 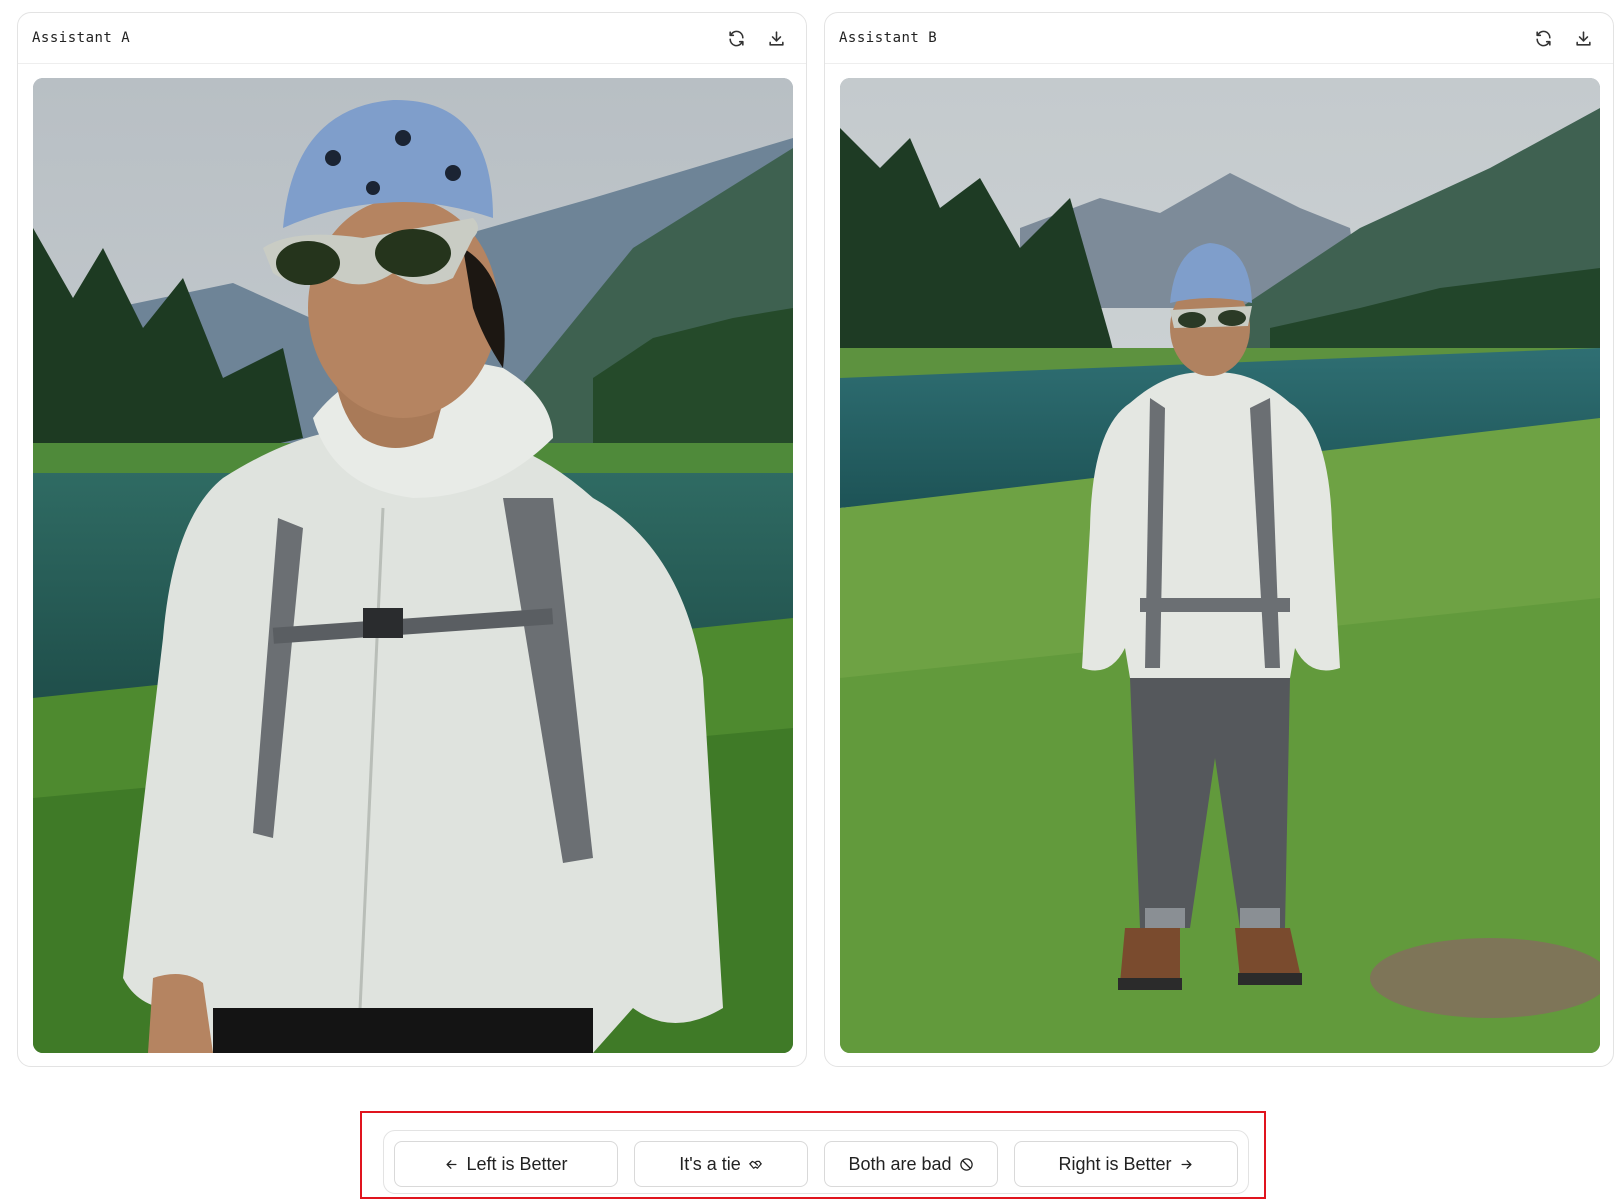 What do you see at coordinates (1186, 1164) in the screenshot?
I see `arrow-right-icon` at bounding box center [1186, 1164].